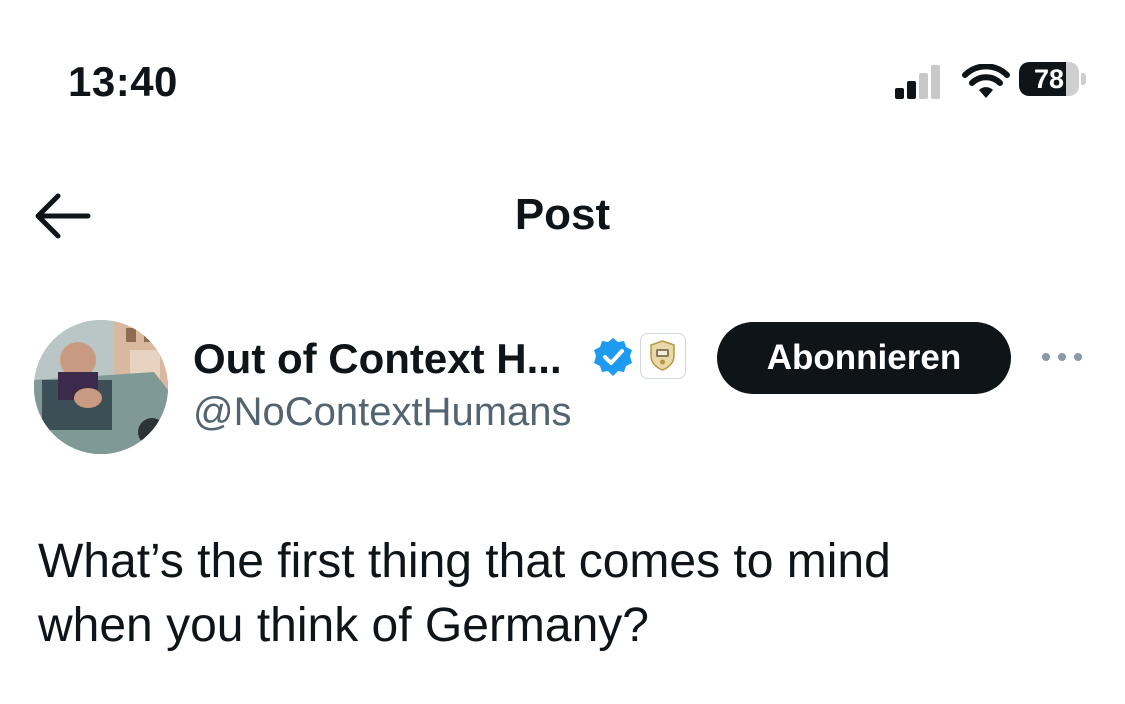 This screenshot has width=1125, height=704. What do you see at coordinates (382, 412) in the screenshot?
I see `author-handle: @NoContextHumans` at bounding box center [382, 412].